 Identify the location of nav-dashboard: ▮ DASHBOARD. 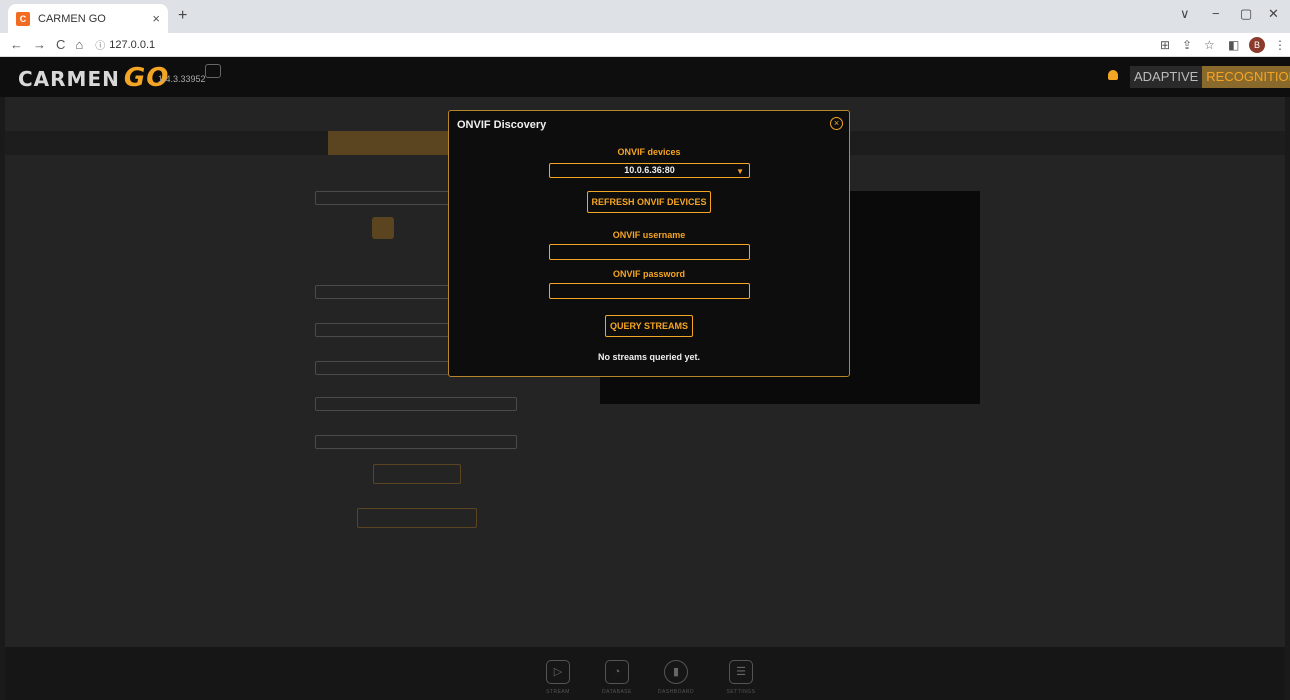
(676, 677).